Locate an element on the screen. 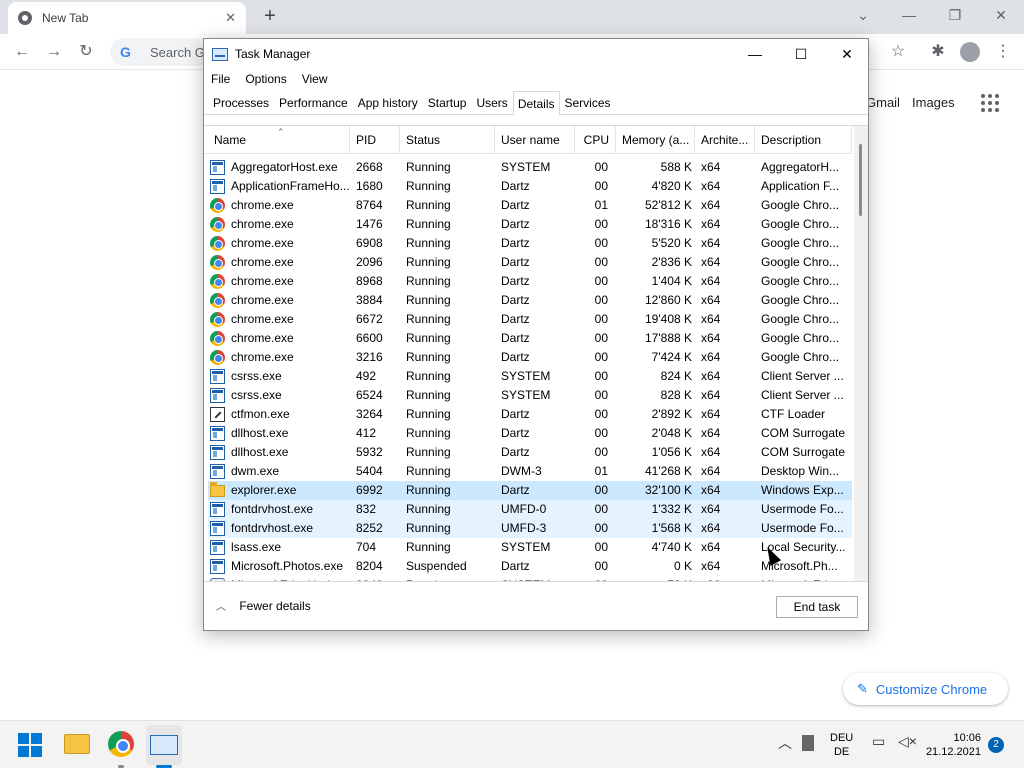 This screenshot has width=1024, height=768. tab-search-icon: ⌄ is located at coordinates (863, 15).